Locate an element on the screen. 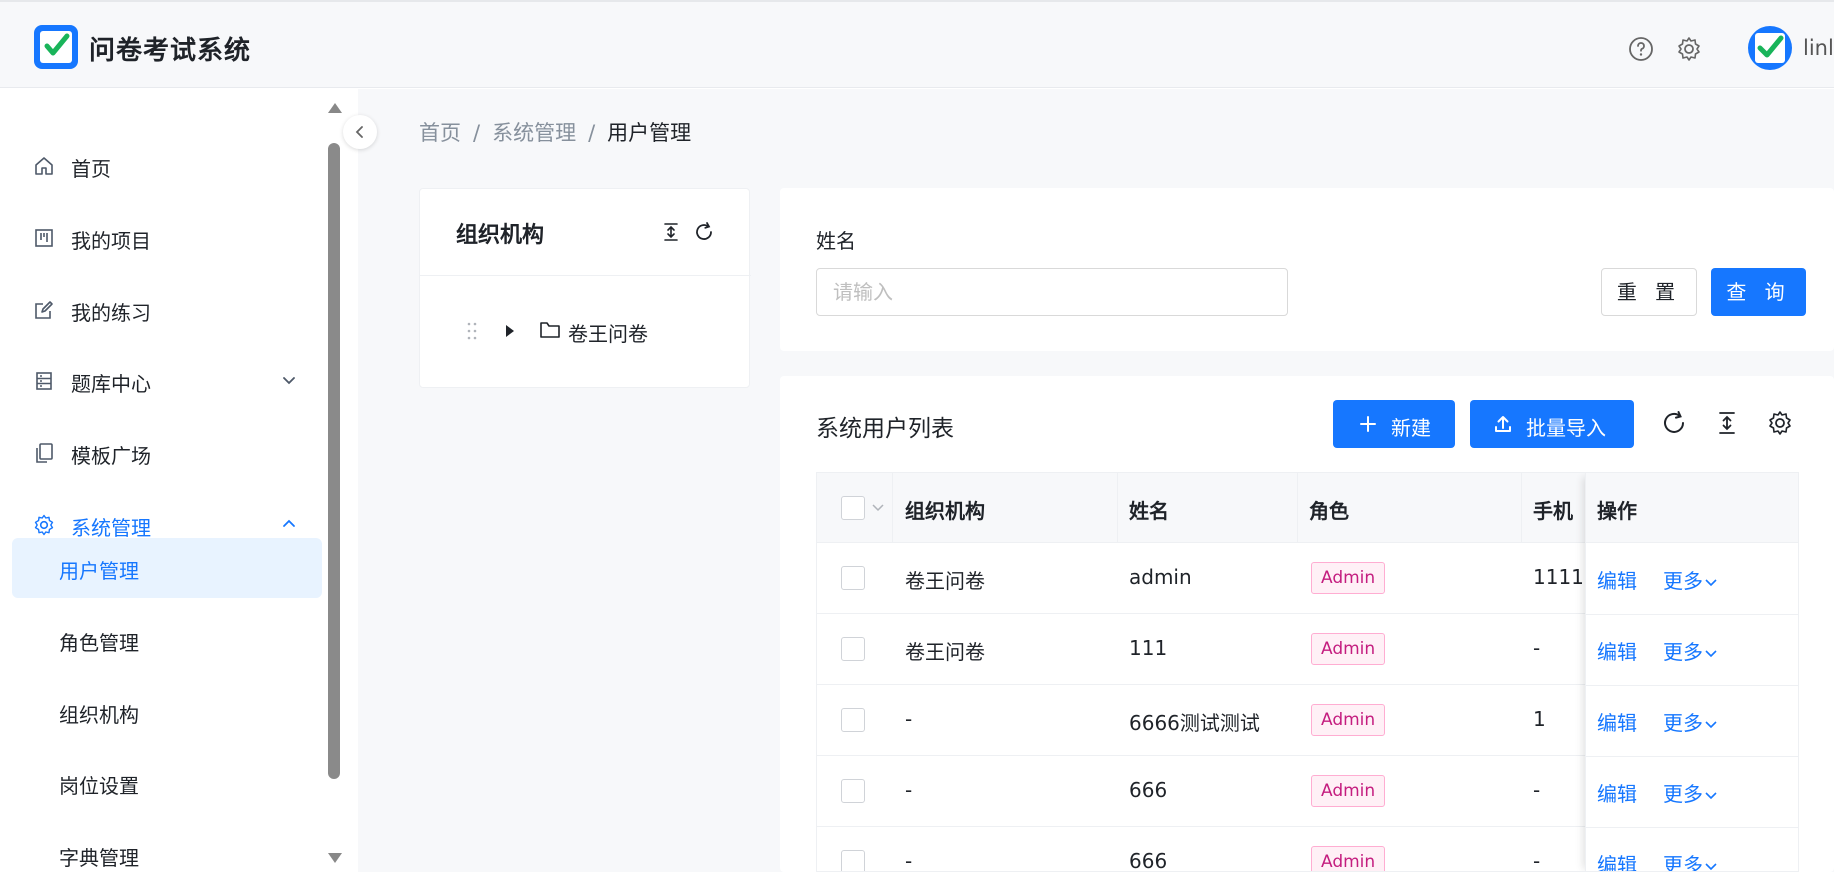  folder-icon is located at coordinates (550, 330).